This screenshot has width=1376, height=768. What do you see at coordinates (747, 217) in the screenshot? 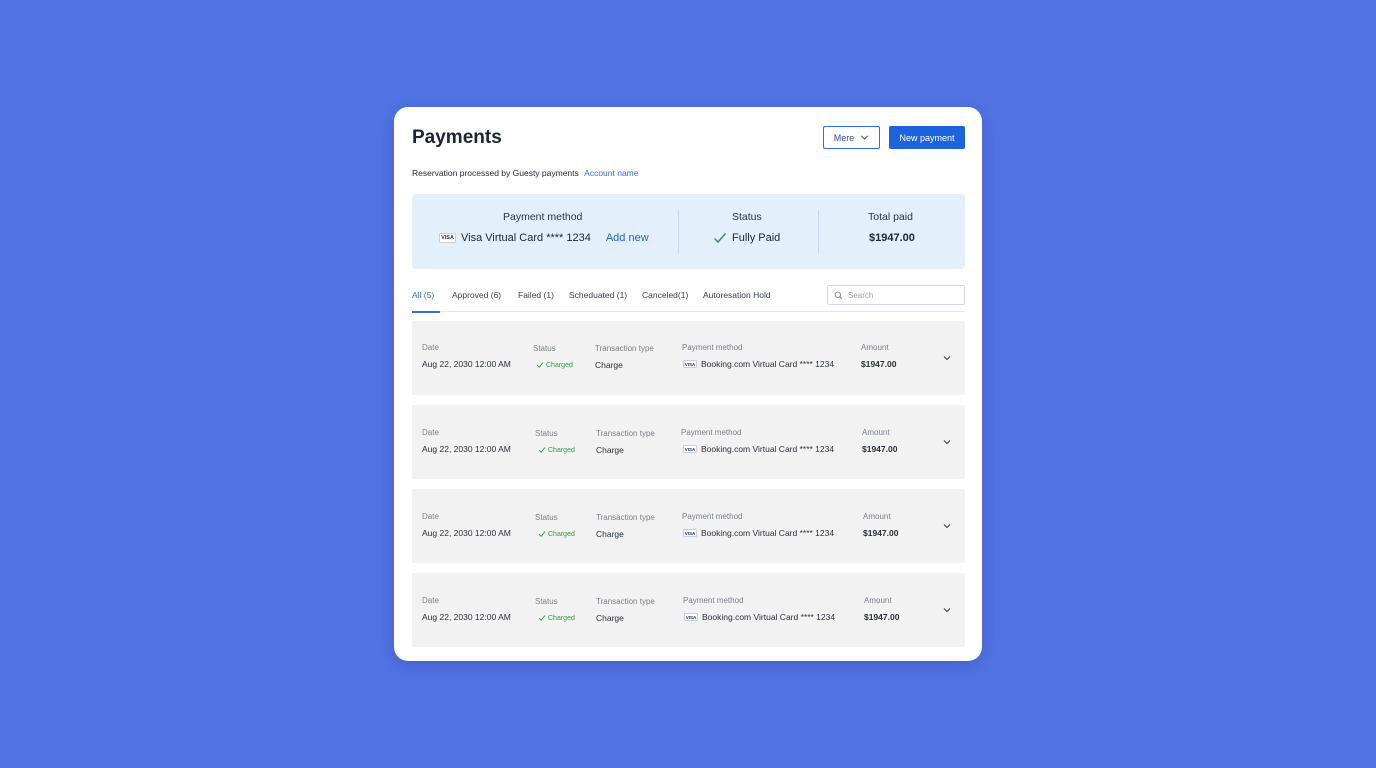
I see `summary-status-label: Status` at bounding box center [747, 217].